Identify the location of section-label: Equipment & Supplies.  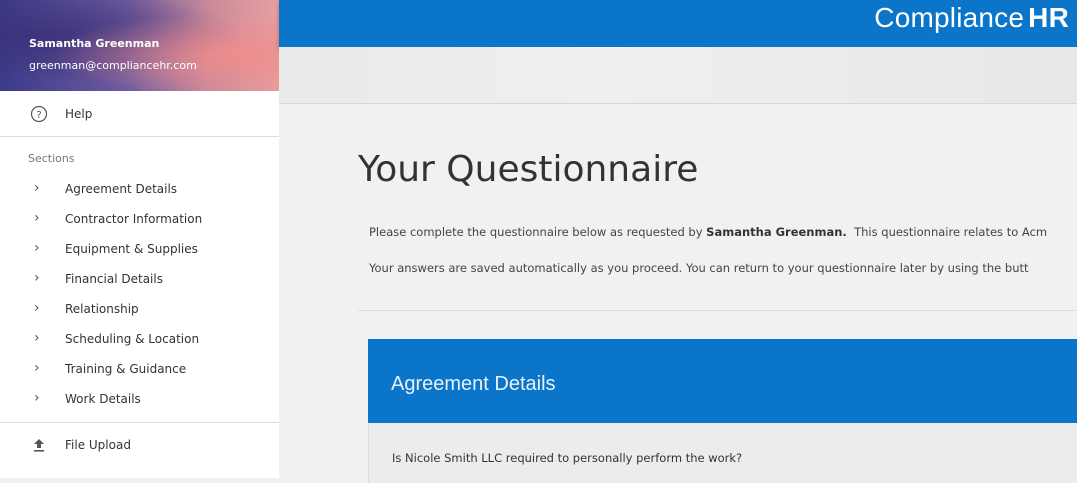
(131, 249).